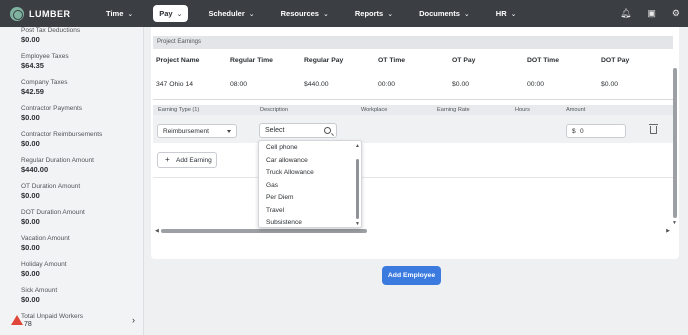 This screenshot has height=335, width=688. I want to click on scroll-up-icon: ▲, so click(357, 146).